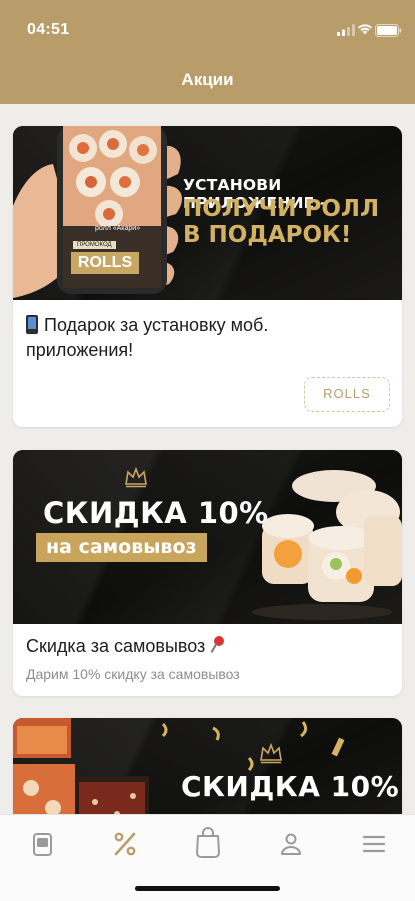  What do you see at coordinates (105, 263) in the screenshot?
I see `phone-promo-code: ROLLS` at bounding box center [105, 263].